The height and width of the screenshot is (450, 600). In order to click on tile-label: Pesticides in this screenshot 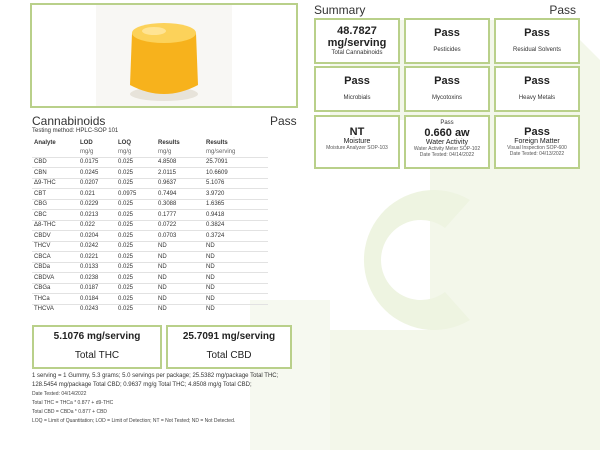, I will do `click(447, 50)`.